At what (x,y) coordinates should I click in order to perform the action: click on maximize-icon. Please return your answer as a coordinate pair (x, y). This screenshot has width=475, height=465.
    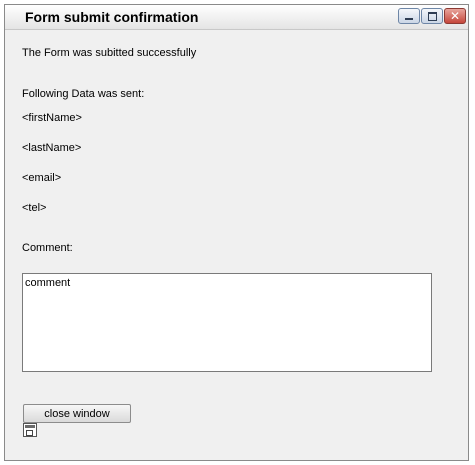
    Looking at the image, I should click on (432, 16).